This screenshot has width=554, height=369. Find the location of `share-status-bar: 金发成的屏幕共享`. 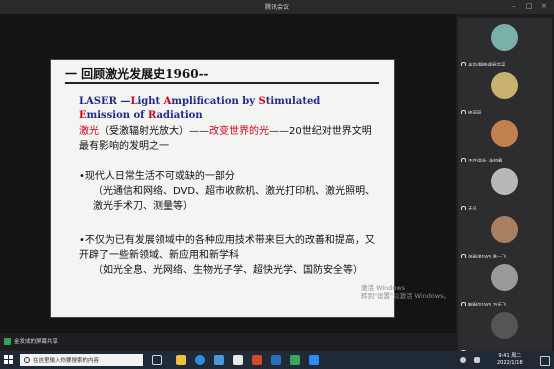

share-status-bar: 金发成的屏幕共享 is located at coordinates (228, 342).